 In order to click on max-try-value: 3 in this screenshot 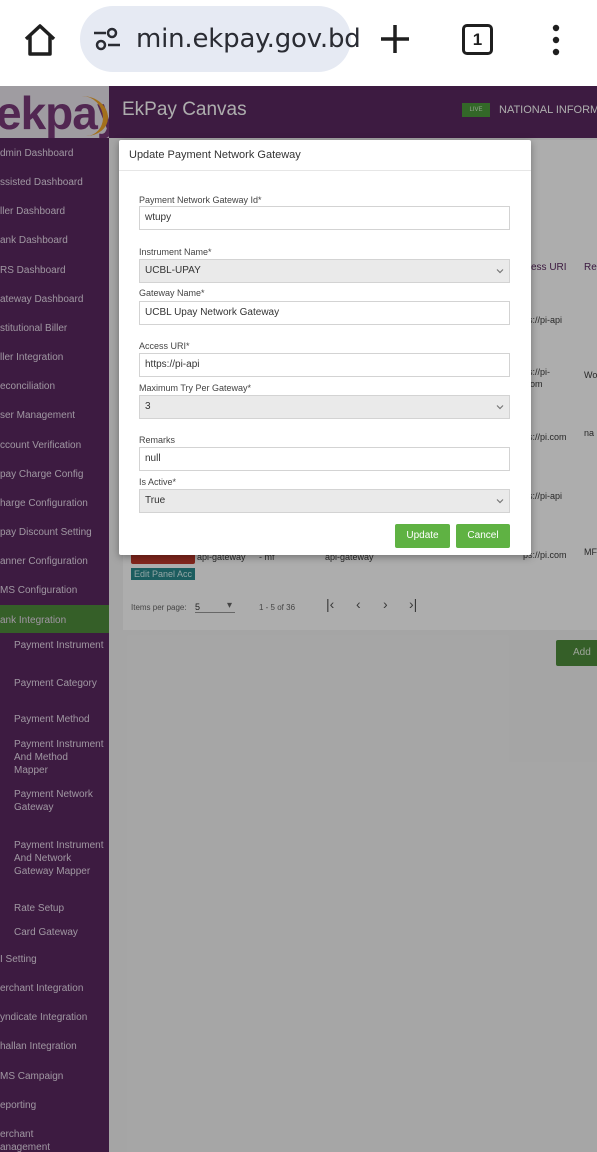, I will do `click(148, 406)`.